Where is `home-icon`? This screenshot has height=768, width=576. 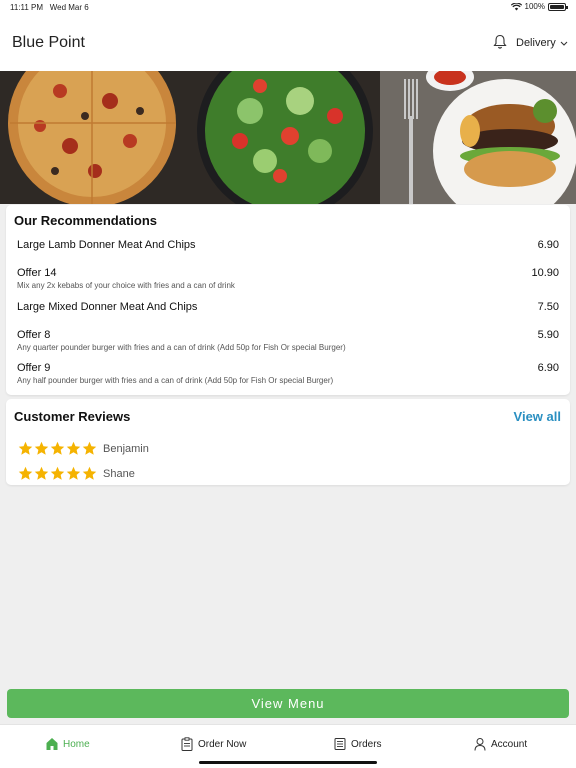 home-icon is located at coordinates (52, 744).